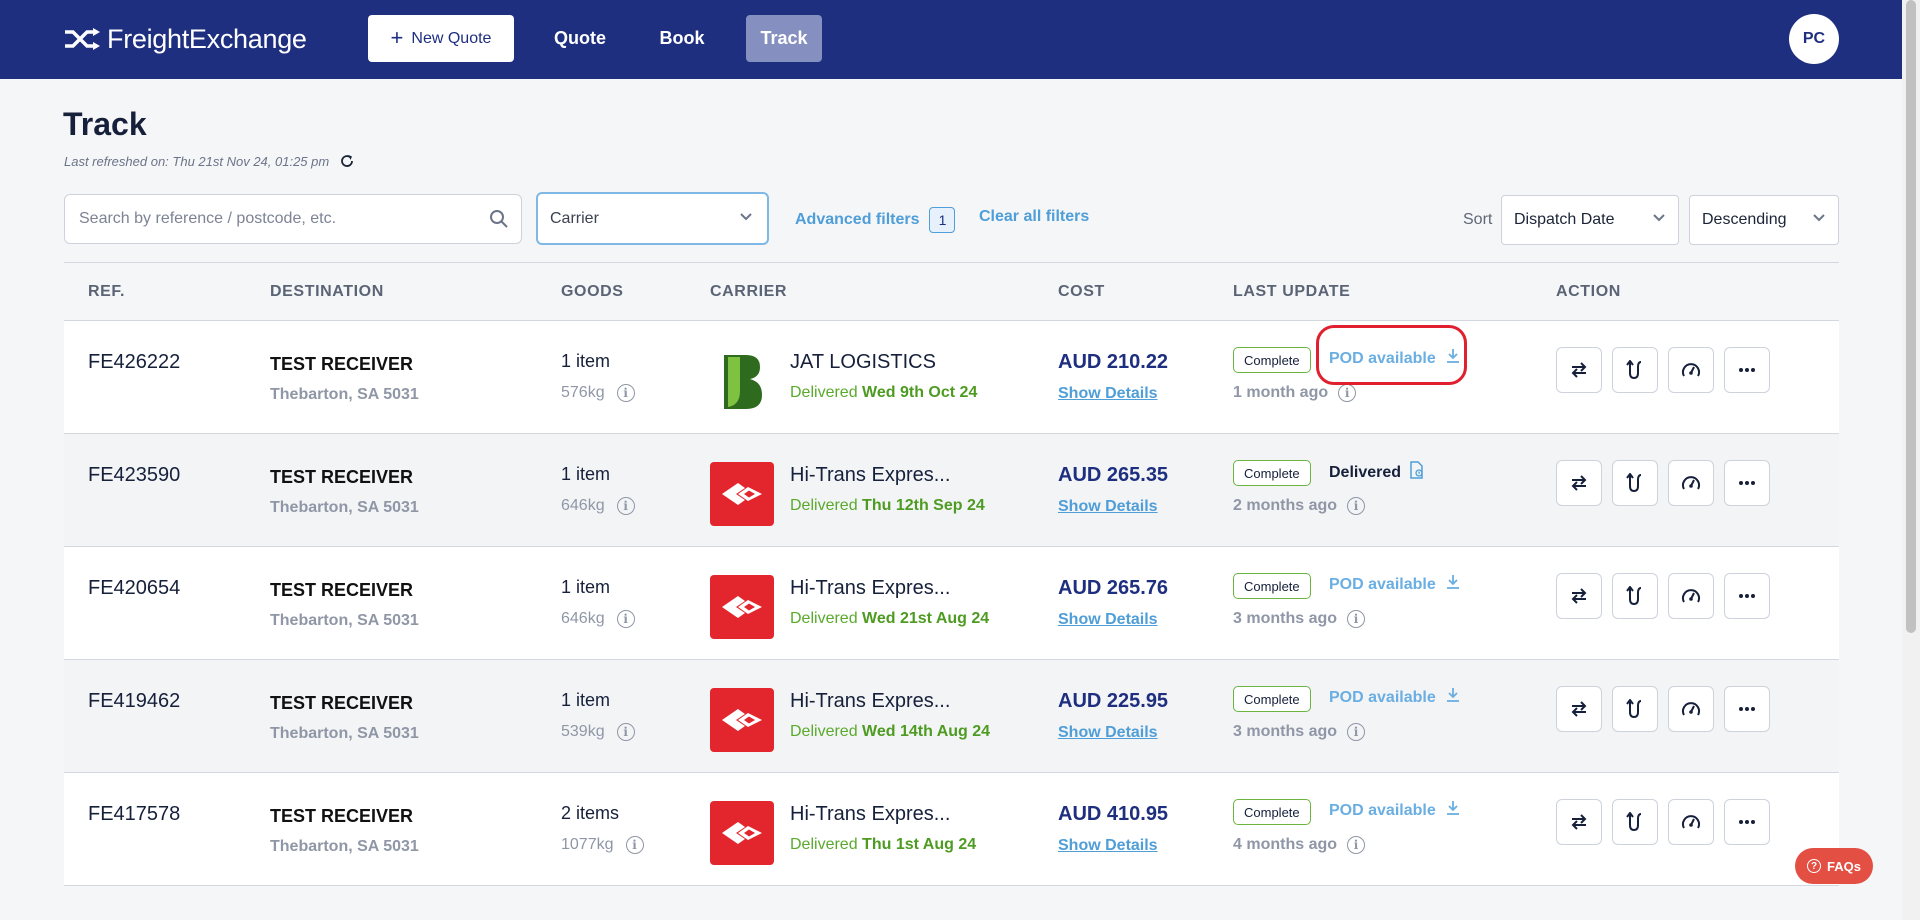 This screenshot has height=920, width=1920. What do you see at coordinates (342, 590) in the screenshot?
I see `destination-name: TEST RECEIVER` at bounding box center [342, 590].